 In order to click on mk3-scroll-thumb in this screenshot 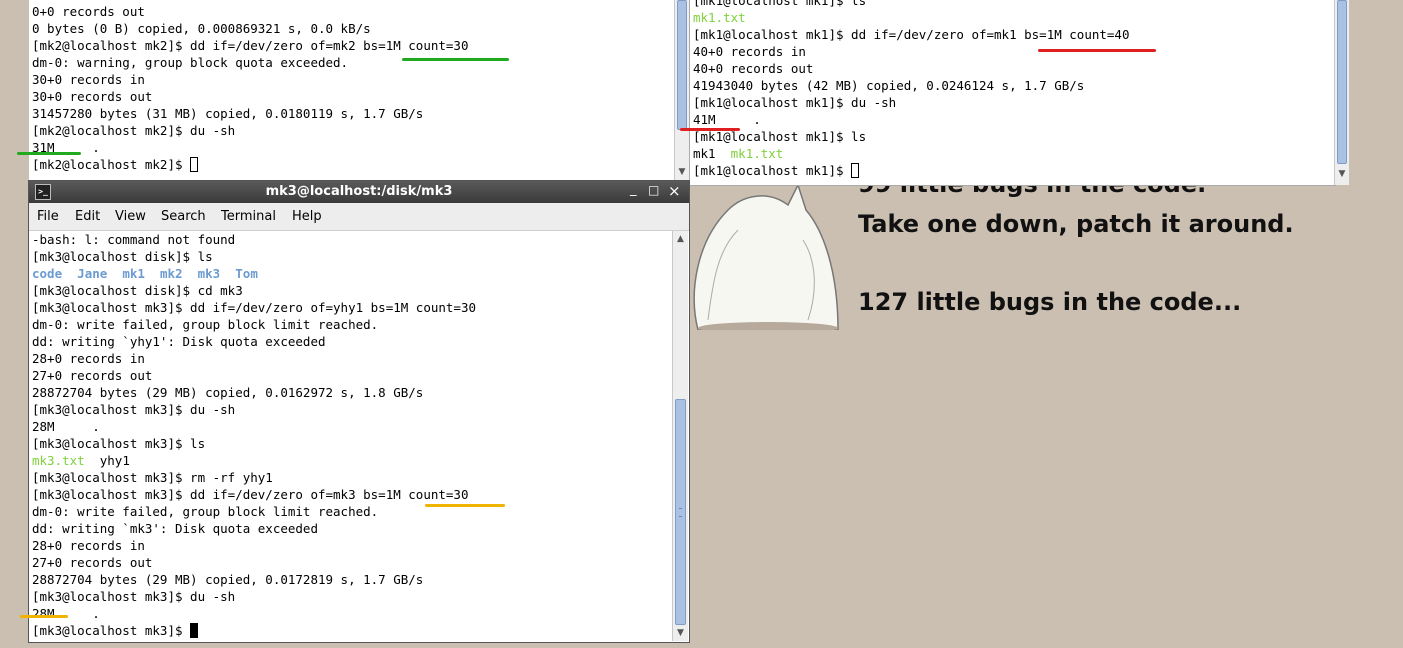, I will do `click(680, 512)`.